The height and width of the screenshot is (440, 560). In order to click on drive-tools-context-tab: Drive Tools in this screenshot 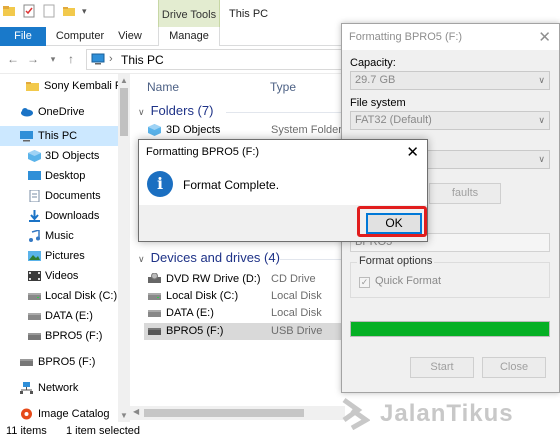, I will do `click(189, 13)`.